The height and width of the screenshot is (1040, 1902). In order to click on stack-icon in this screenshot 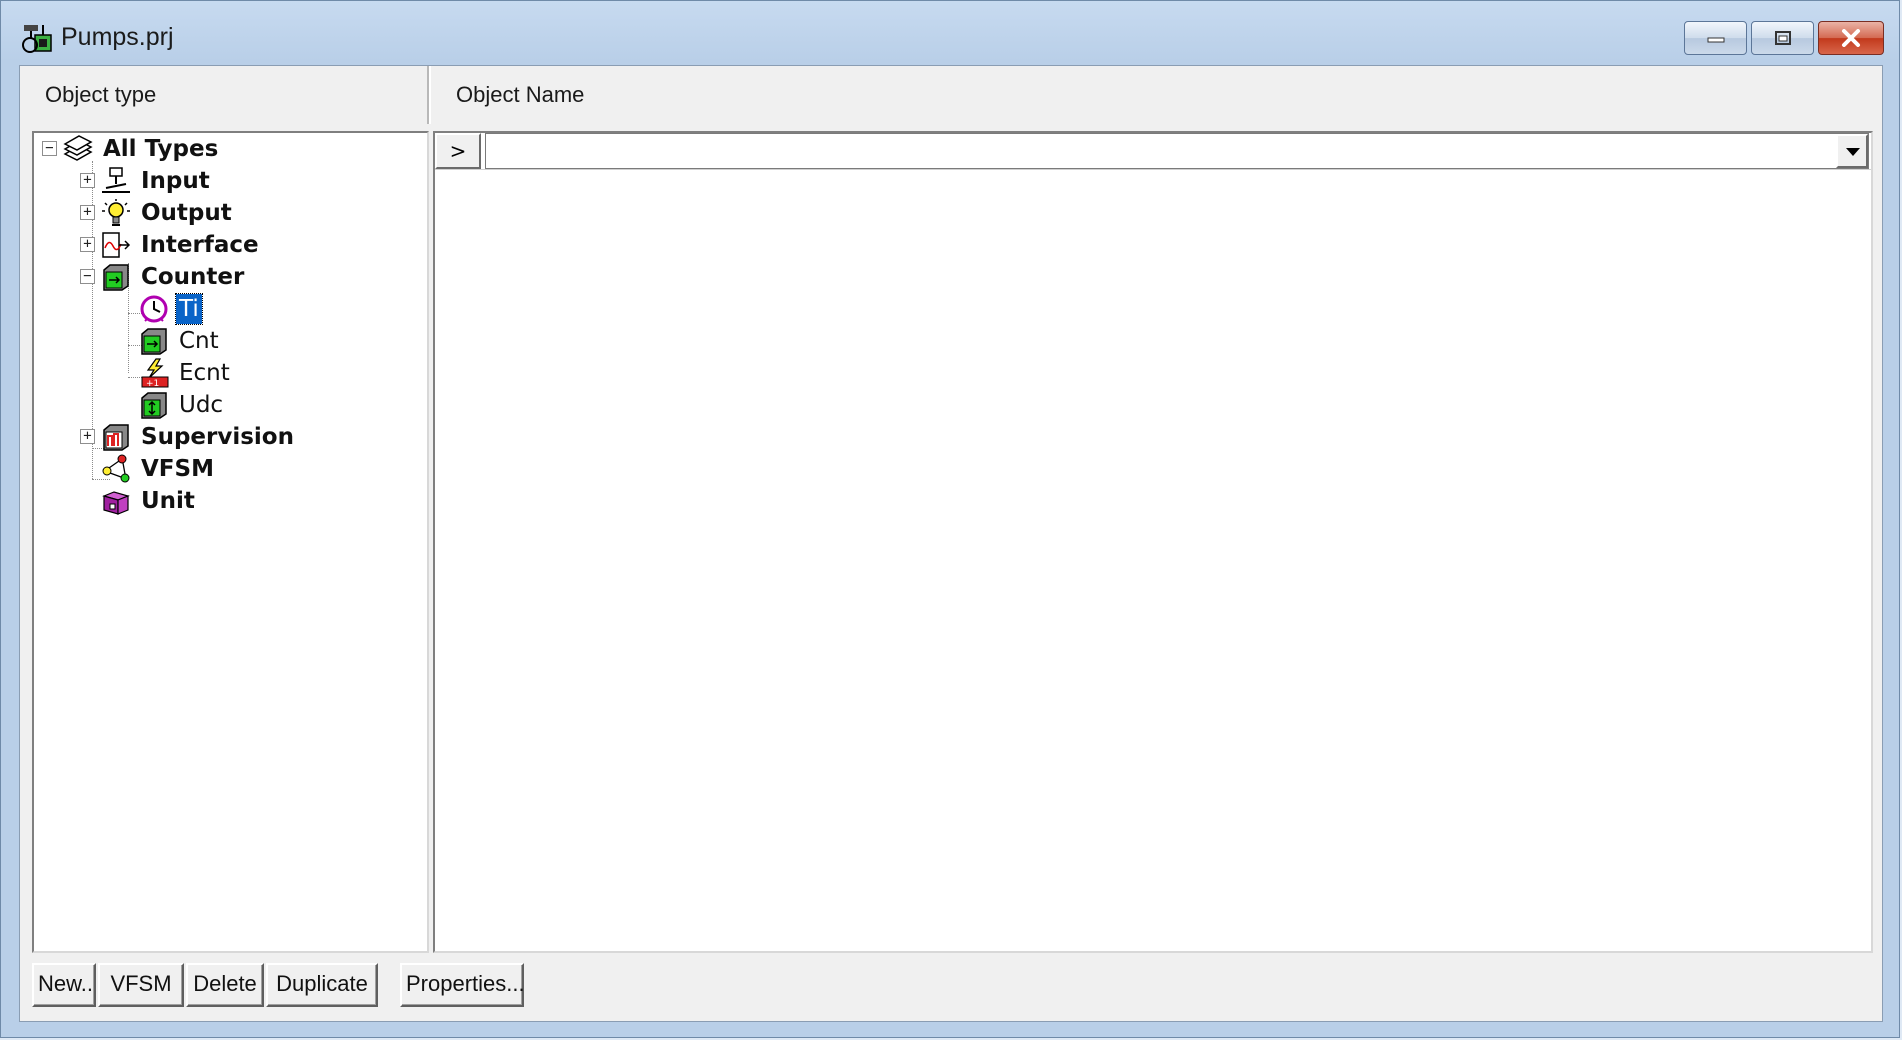, I will do `click(78, 148)`.